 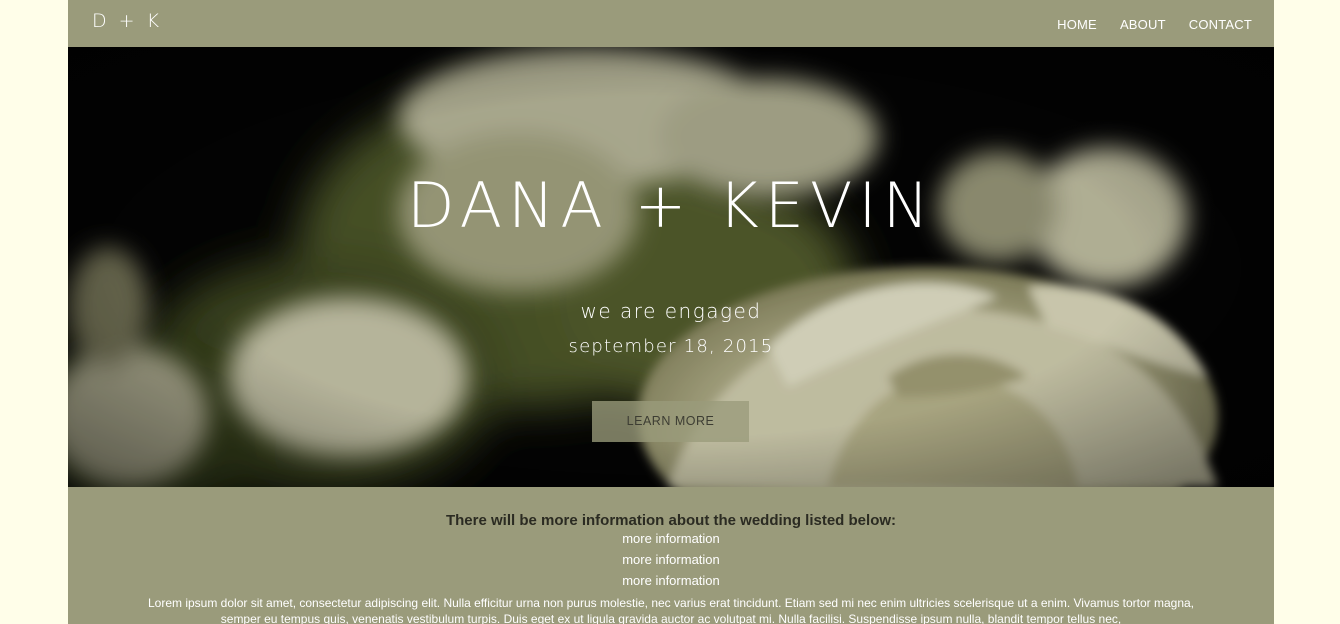 I want to click on site-logo: D + K, so click(x=127, y=21).